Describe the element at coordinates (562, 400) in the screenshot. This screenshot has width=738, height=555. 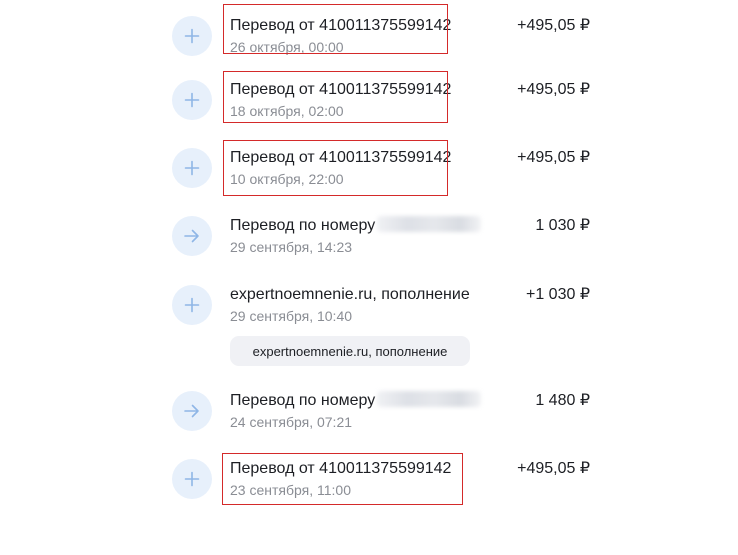
I see `transaction-amount: 1 480 ₽` at that location.